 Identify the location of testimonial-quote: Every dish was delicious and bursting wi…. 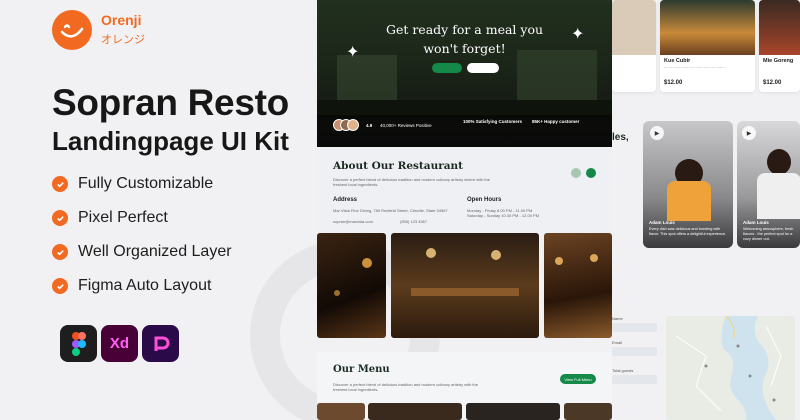
(688, 231).